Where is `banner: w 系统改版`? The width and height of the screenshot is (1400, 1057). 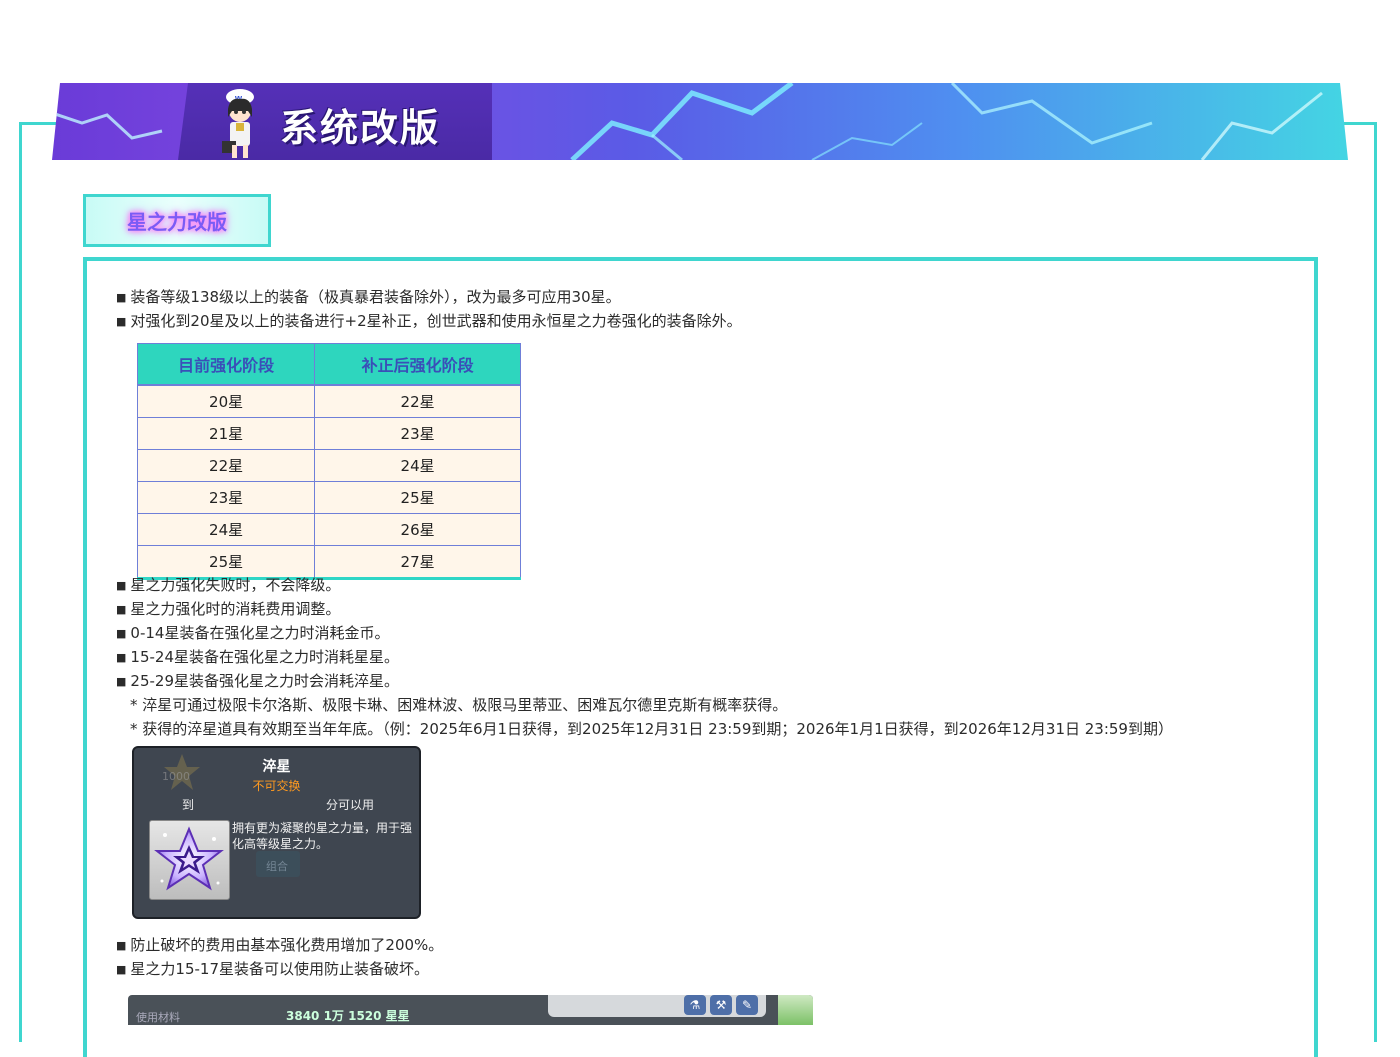
banner: w 系统改版 is located at coordinates (700, 121).